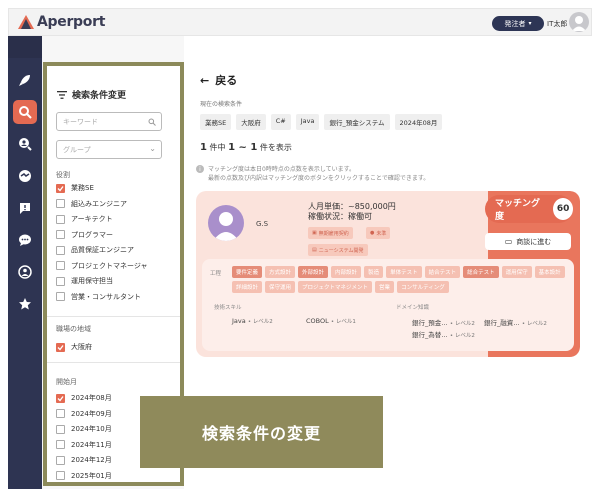  Describe the element at coordinates (518, 23) in the screenshot. I see `role-dropdown: 発注者 ▾` at that location.